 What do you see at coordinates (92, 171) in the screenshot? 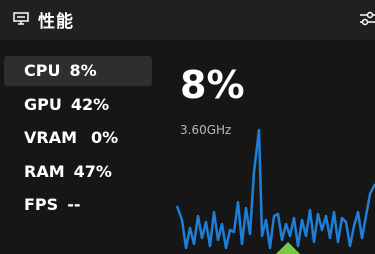
I see `metric-value: 47%` at bounding box center [92, 171].